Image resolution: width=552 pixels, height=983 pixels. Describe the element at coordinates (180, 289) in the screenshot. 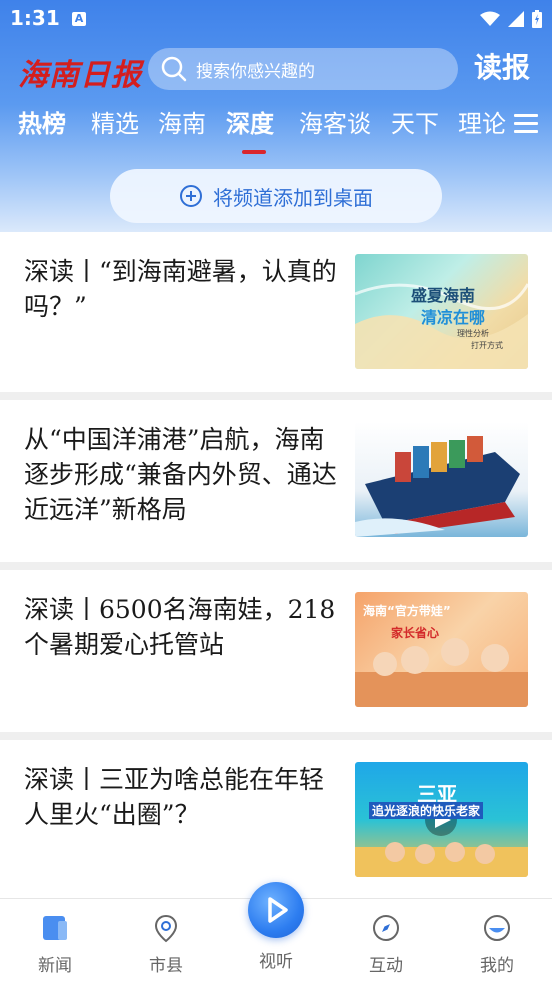

I see `article-title: 深读丨“到海南避暑，认真的吗？”` at that location.